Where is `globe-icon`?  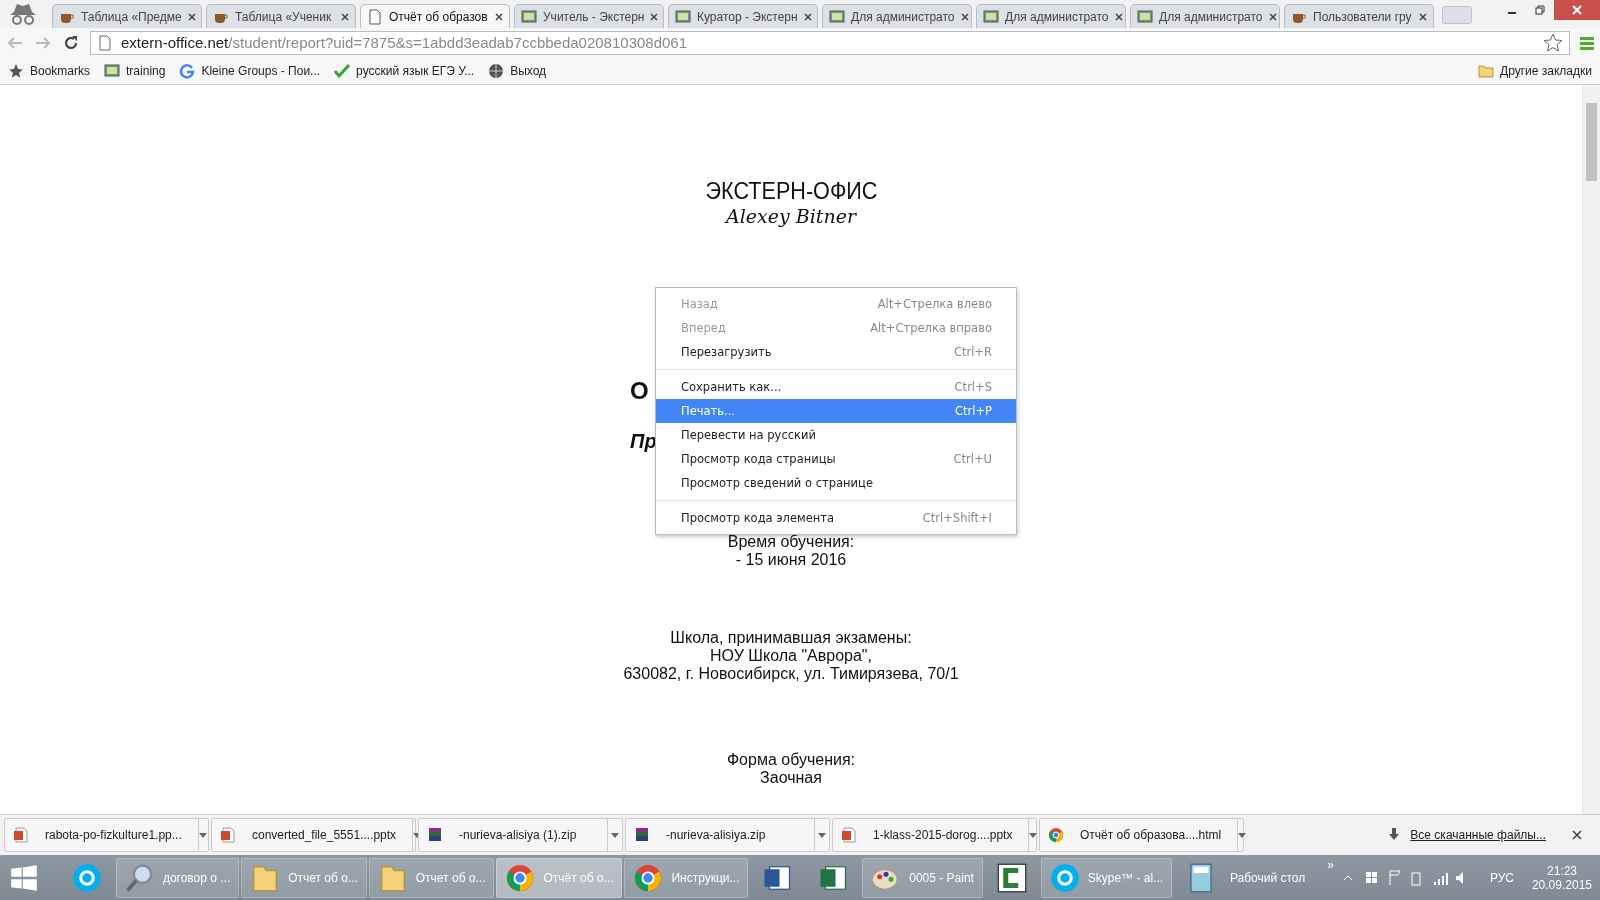
globe-icon is located at coordinates (496, 70).